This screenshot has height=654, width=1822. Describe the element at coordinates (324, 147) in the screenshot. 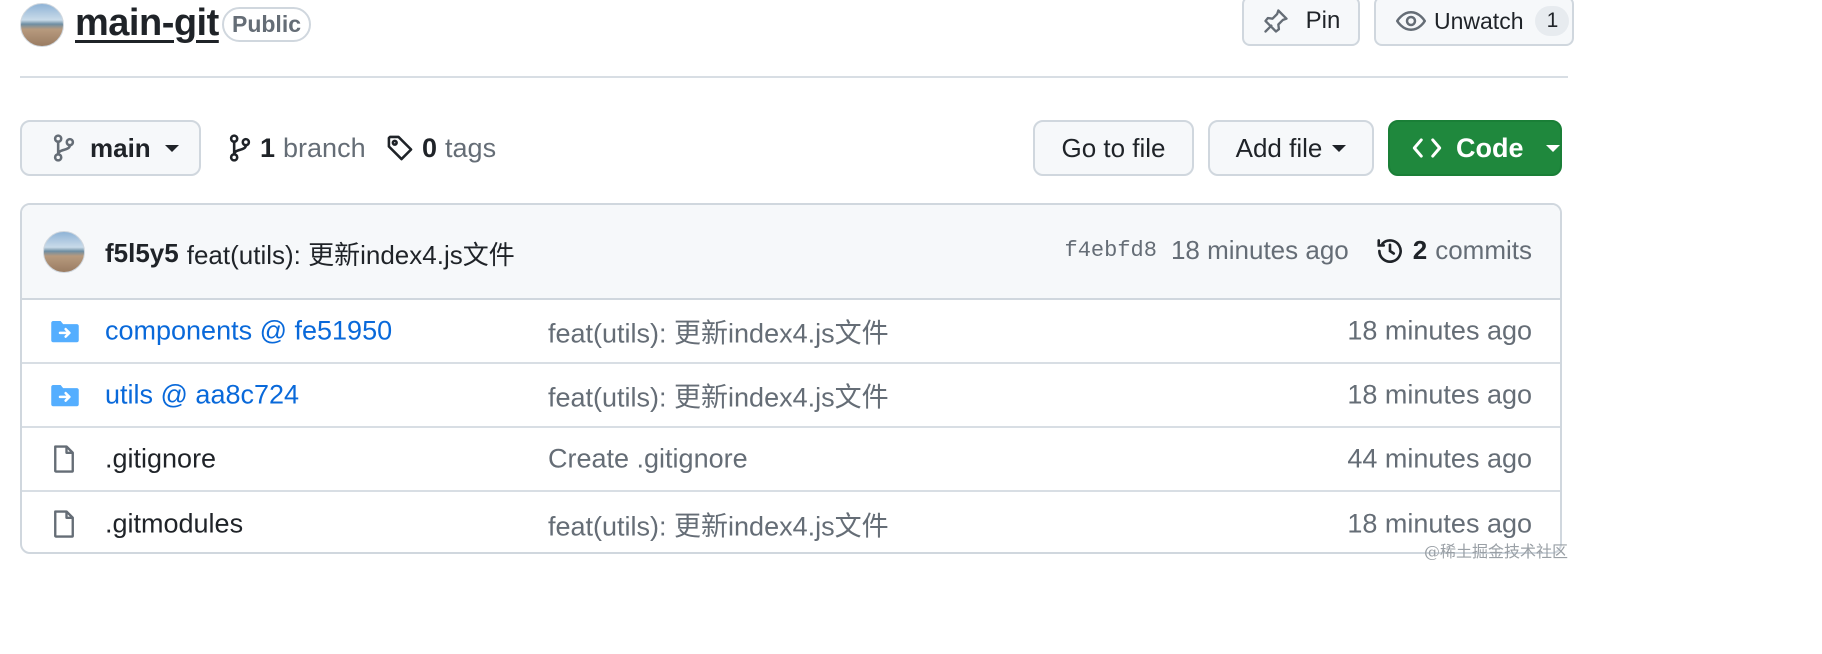

I see `branch-label: branch` at that location.